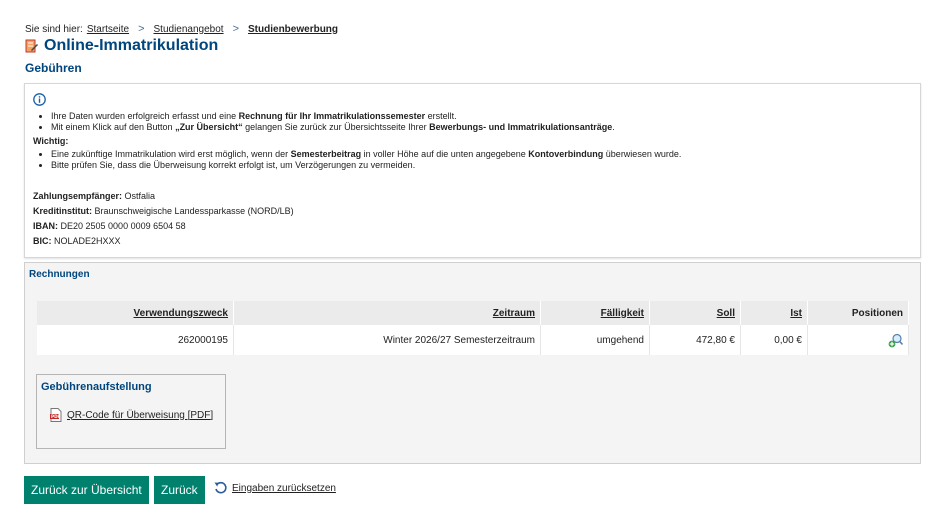  I want to click on iban-row: IBAN: DE20 2505 0000 0009 6504 58, so click(109, 226).